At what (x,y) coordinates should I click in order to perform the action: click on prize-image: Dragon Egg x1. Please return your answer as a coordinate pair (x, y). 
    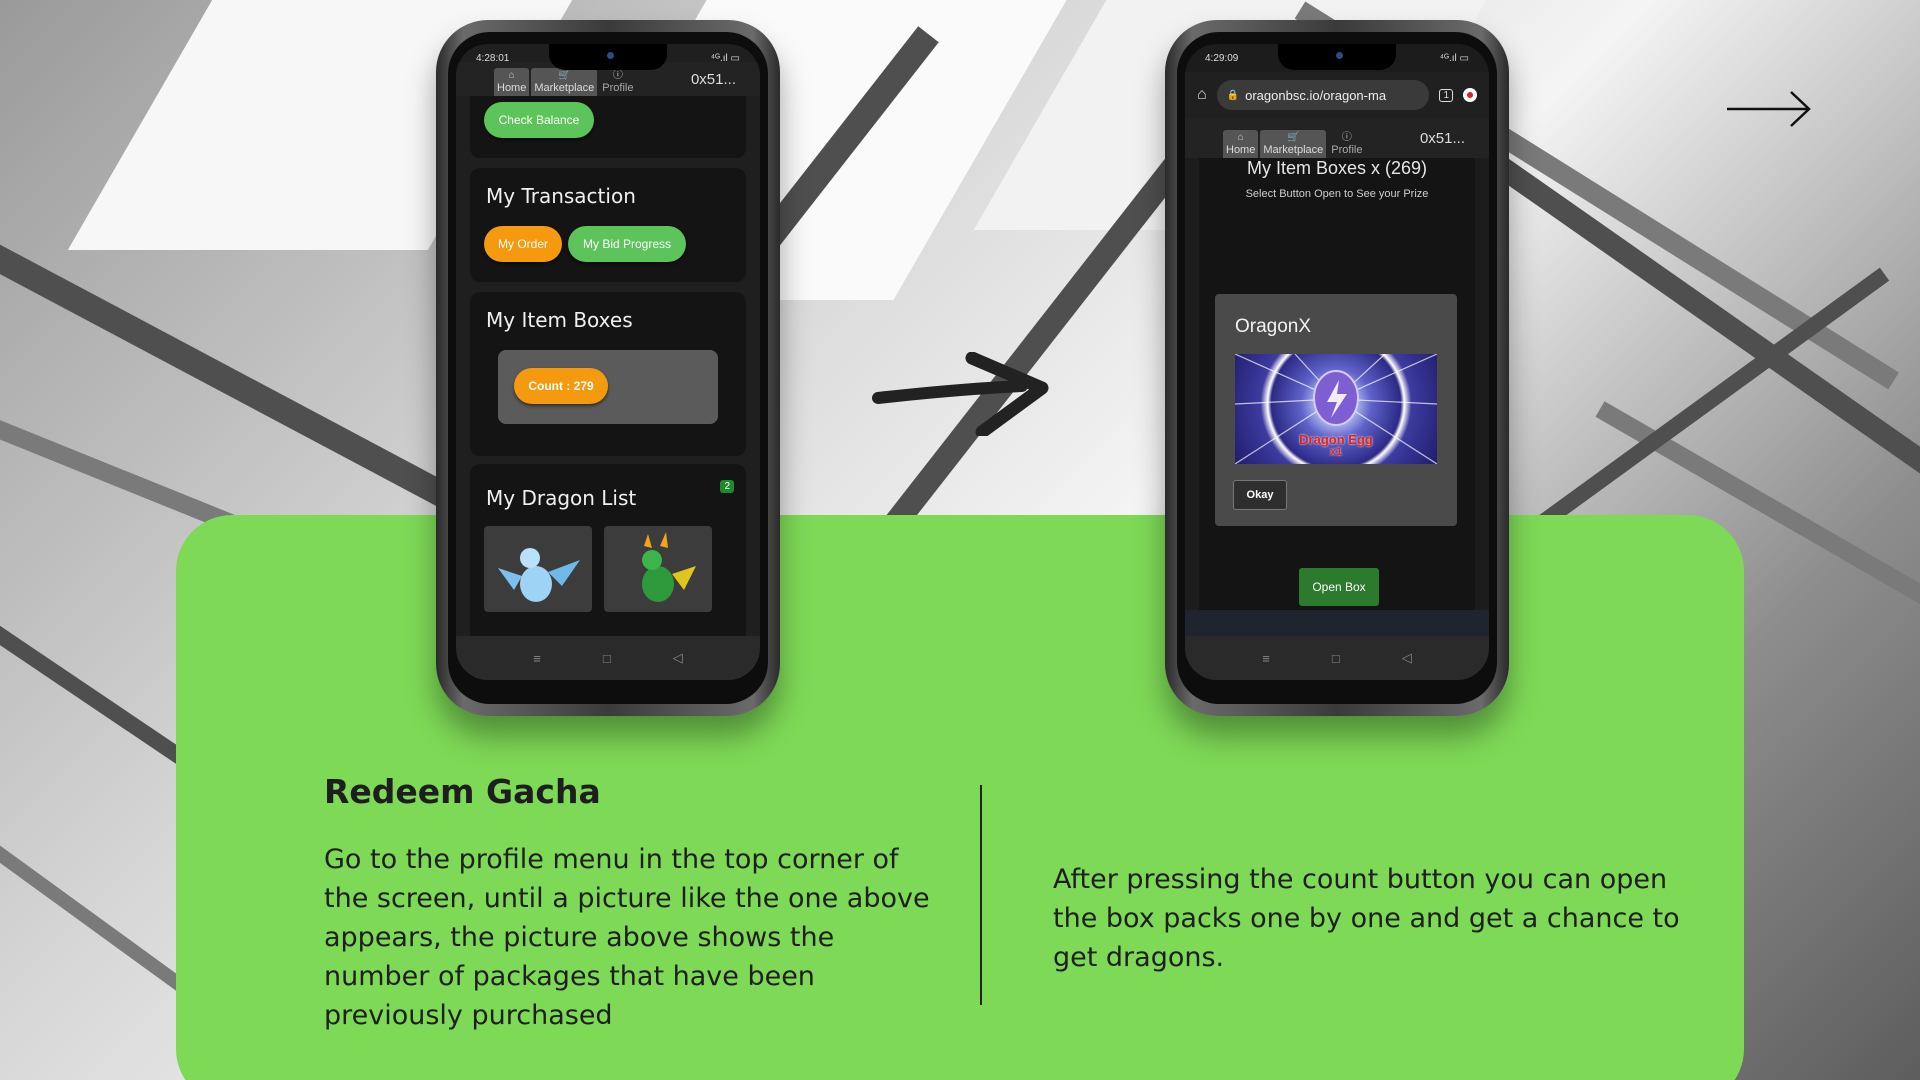
    Looking at the image, I should click on (1336, 409).